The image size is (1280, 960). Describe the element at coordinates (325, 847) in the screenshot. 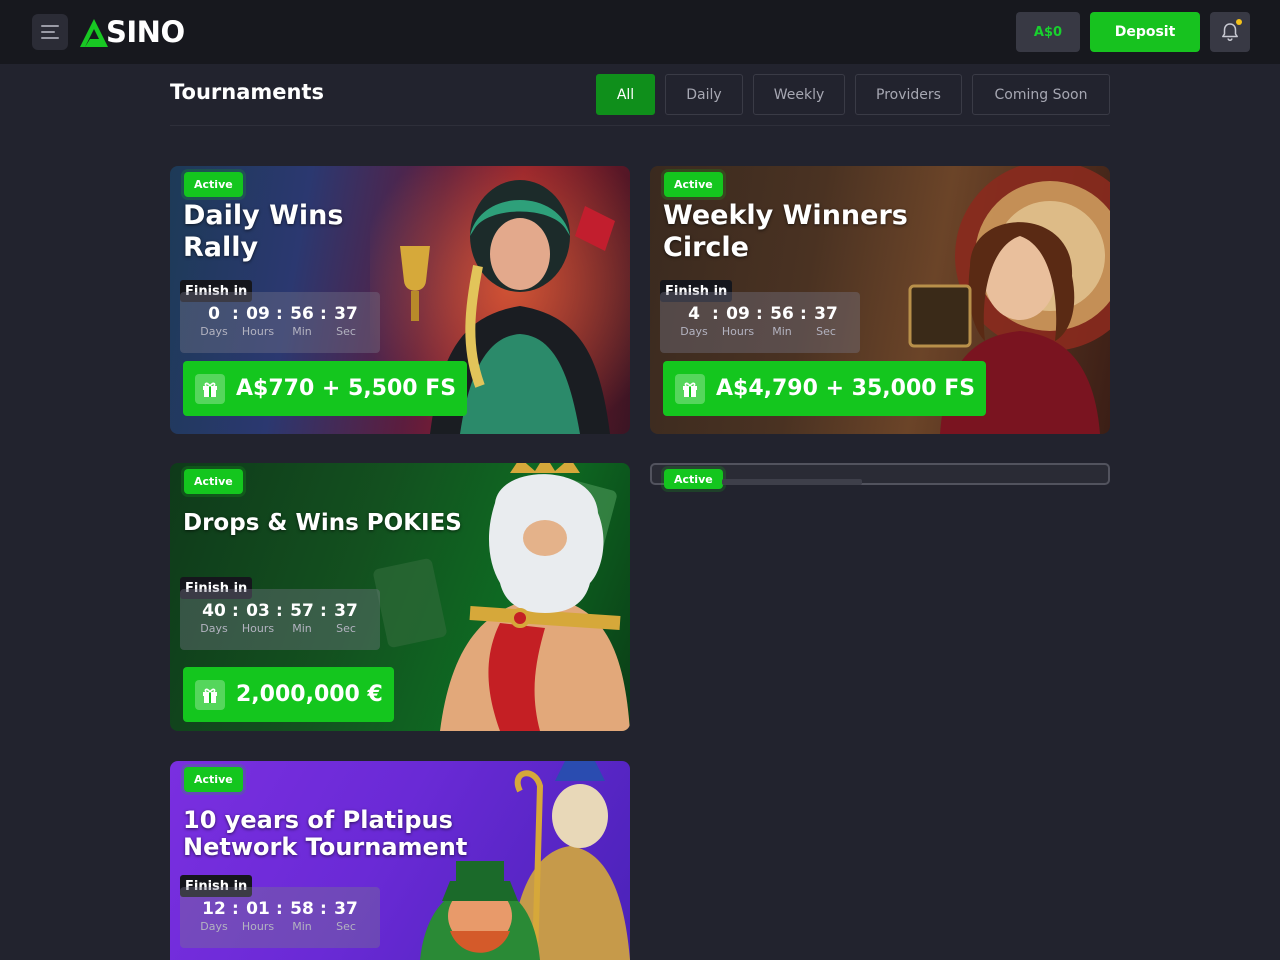

I see `tournament-title-line2: Network Tournament` at that location.